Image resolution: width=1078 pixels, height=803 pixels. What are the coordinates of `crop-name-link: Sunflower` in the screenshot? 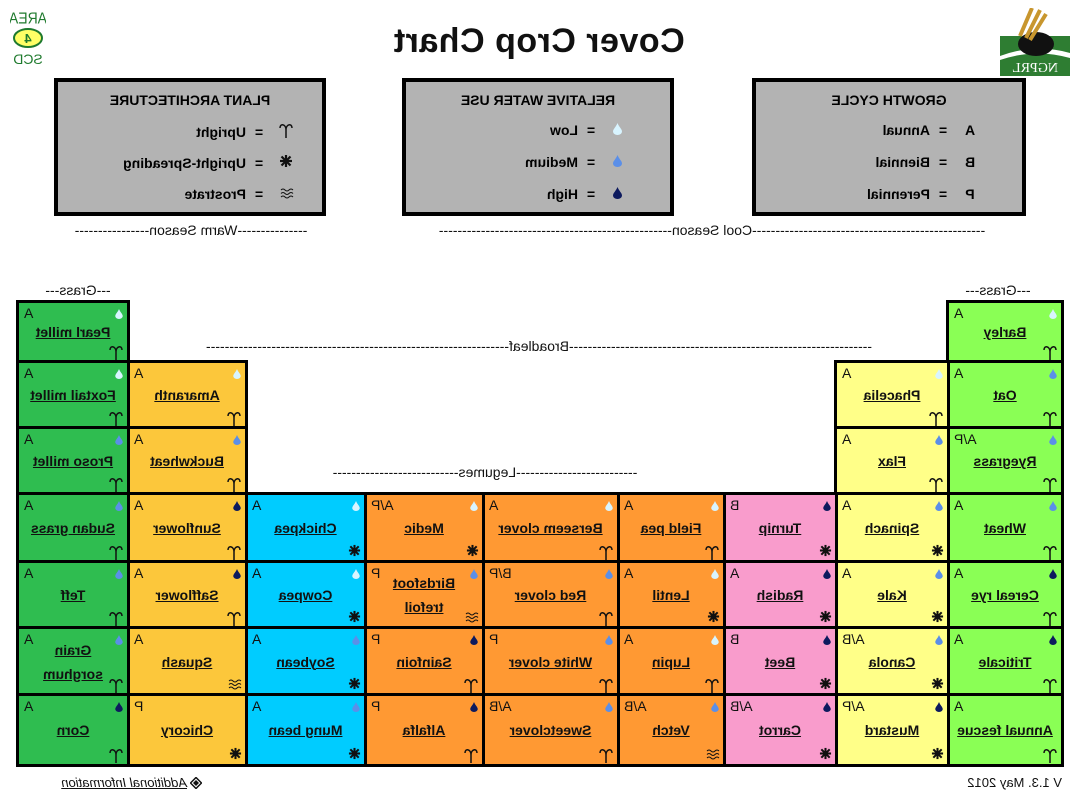 It's located at (187, 528).